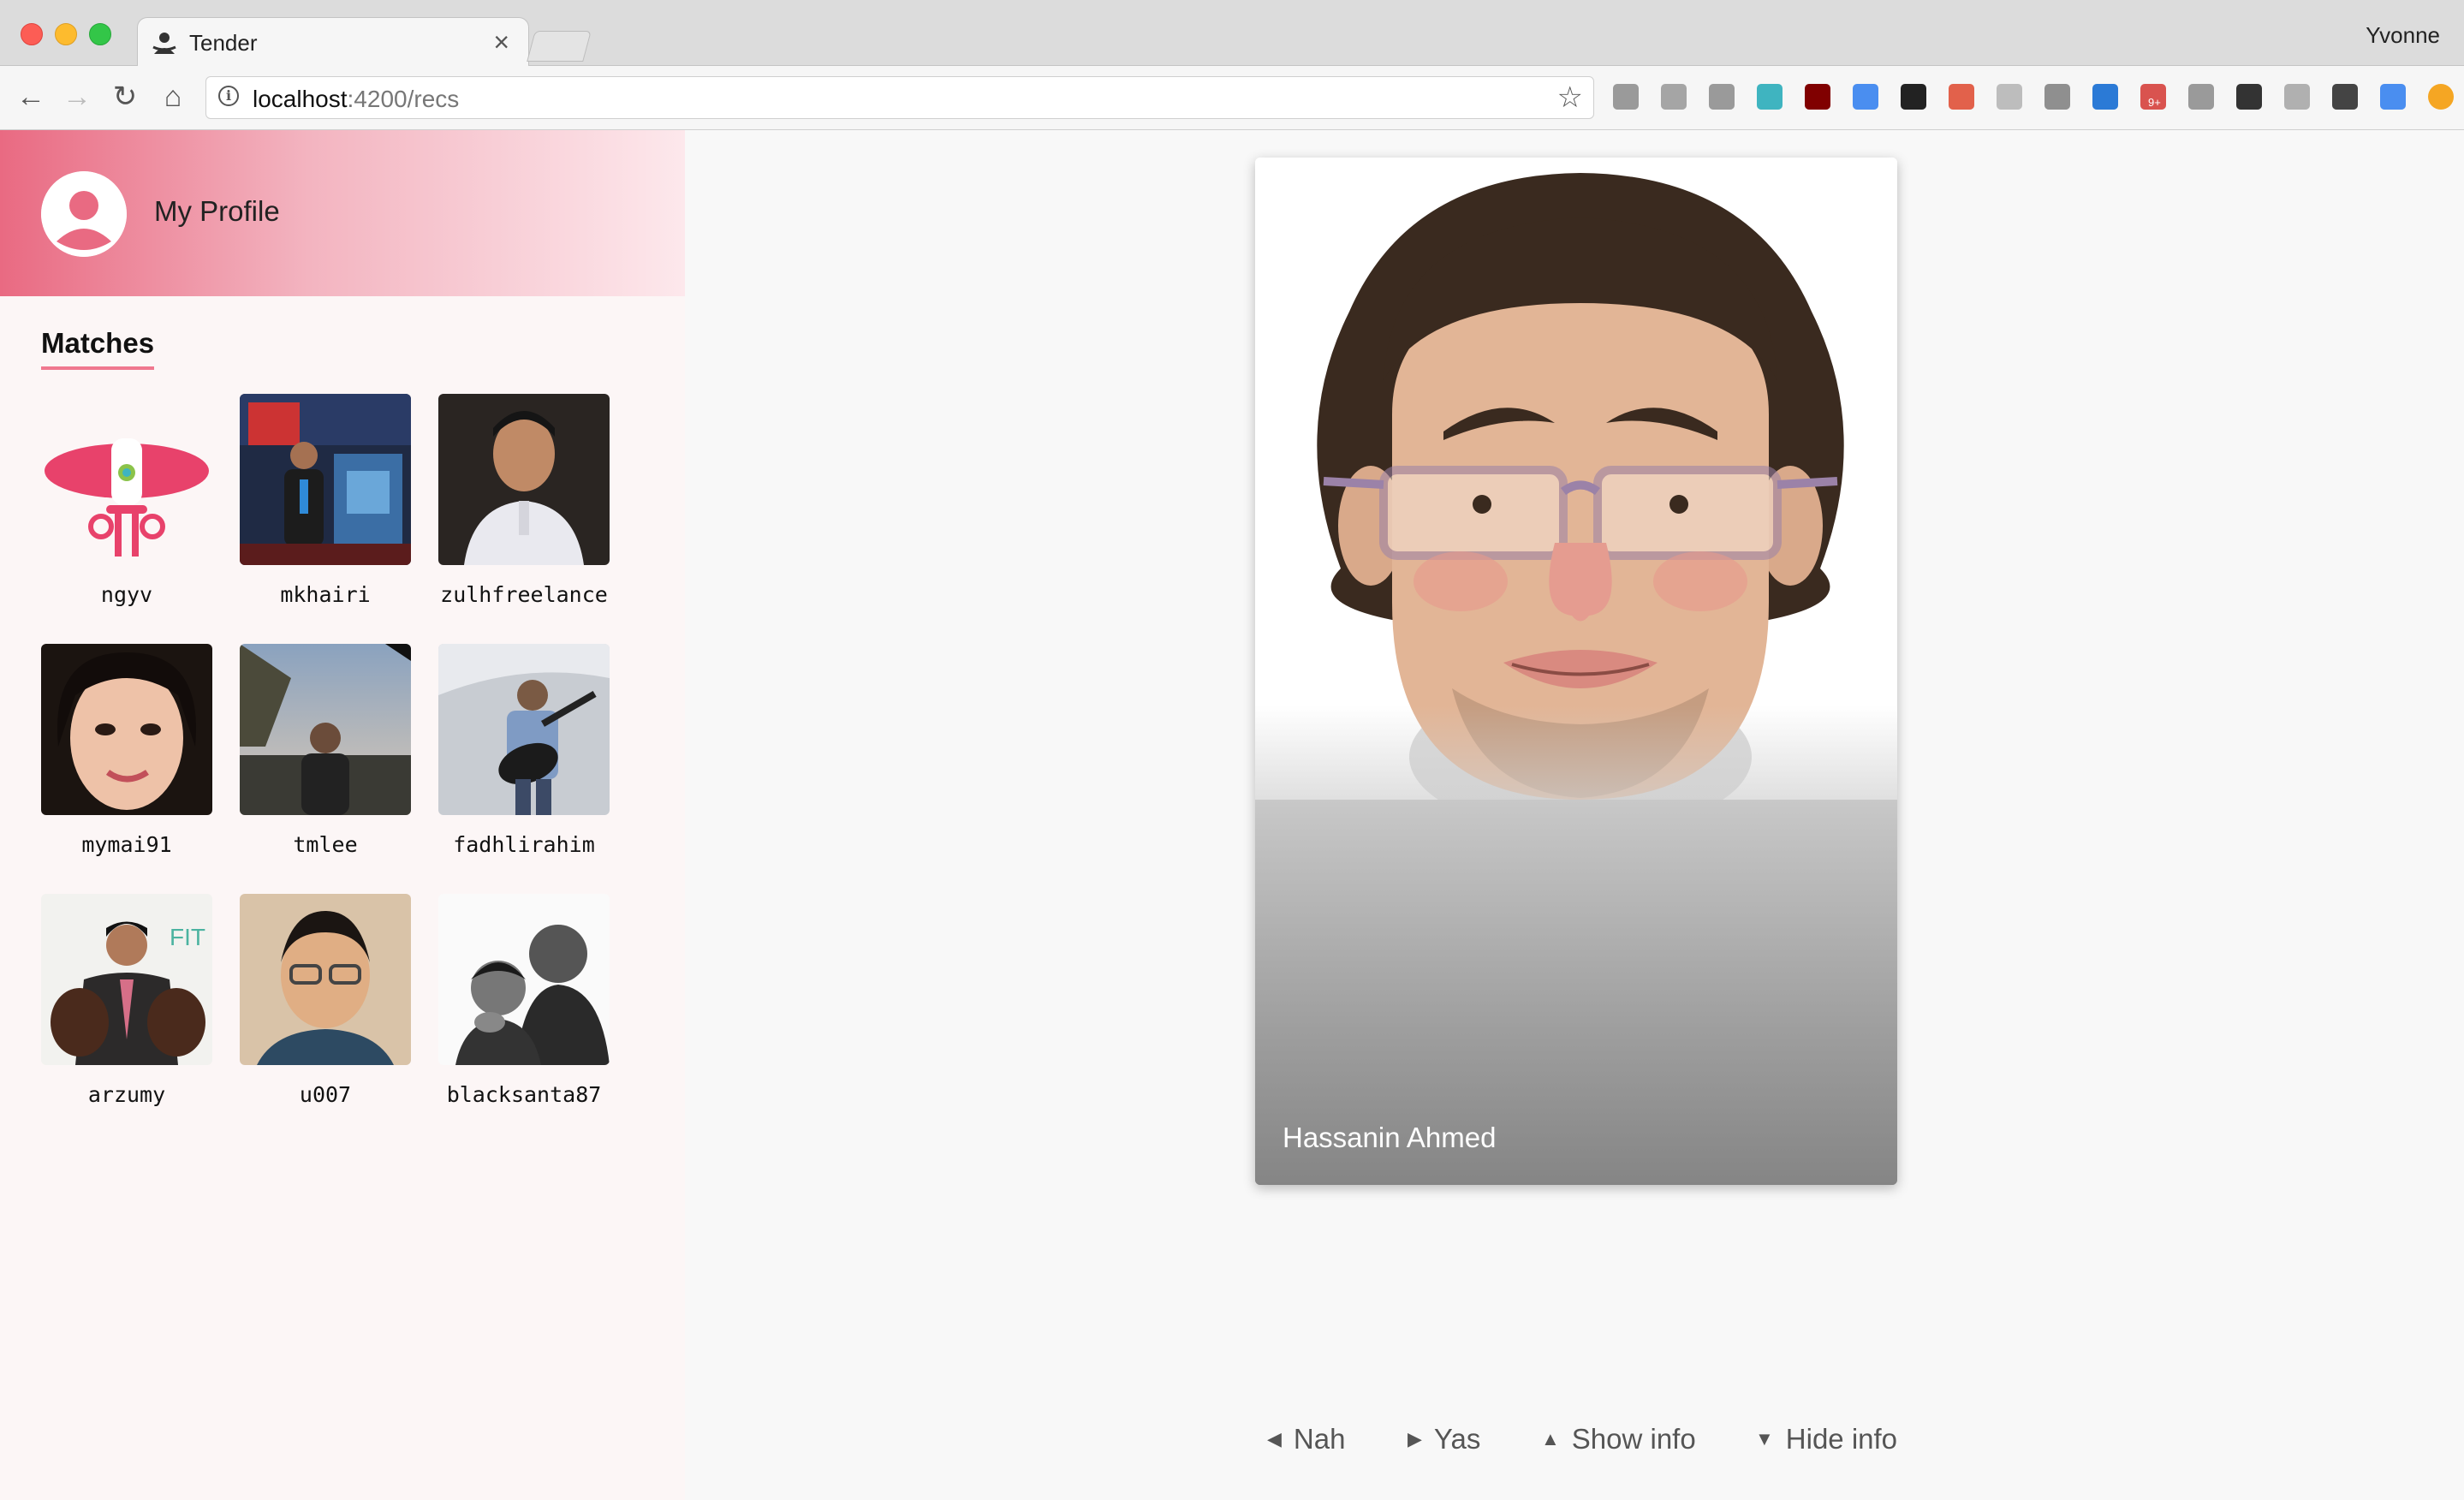  I want to click on my-profile-header: My Profile, so click(342, 213).